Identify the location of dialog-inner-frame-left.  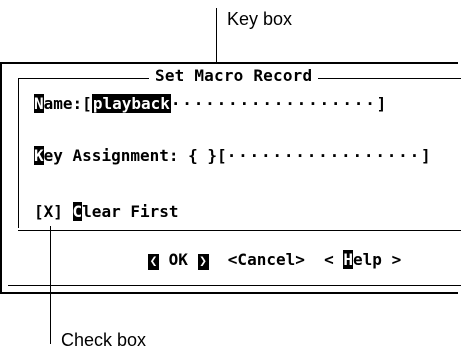
(18, 153).